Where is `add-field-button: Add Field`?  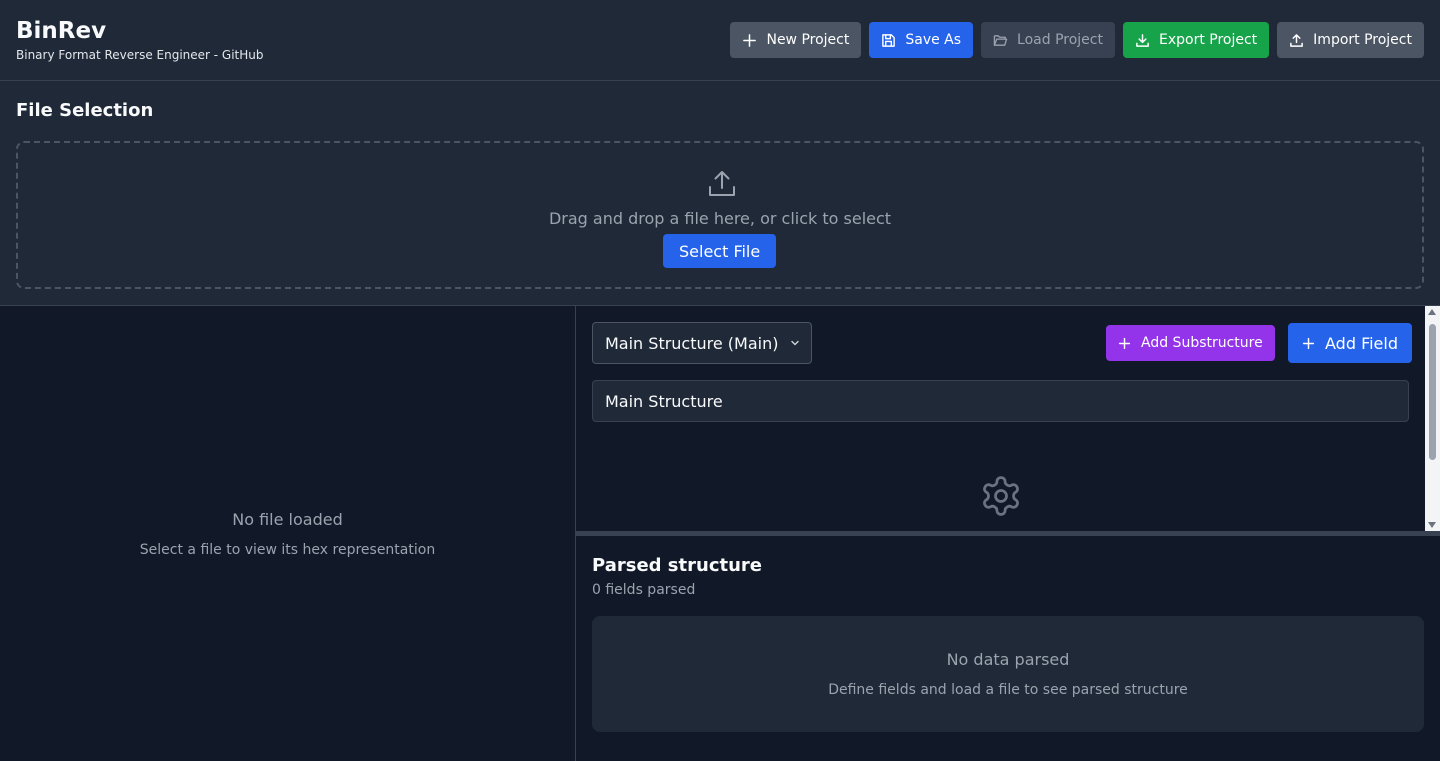 add-field-button: Add Field is located at coordinates (1350, 343).